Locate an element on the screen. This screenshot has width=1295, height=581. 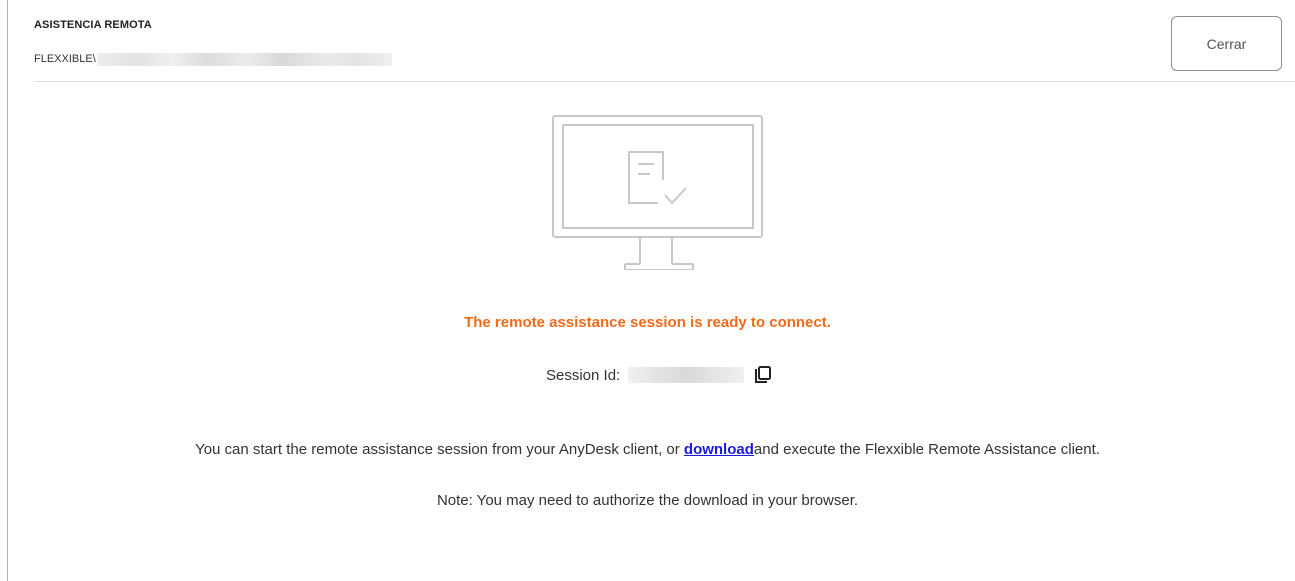
header-divider is located at coordinates (664, 81).